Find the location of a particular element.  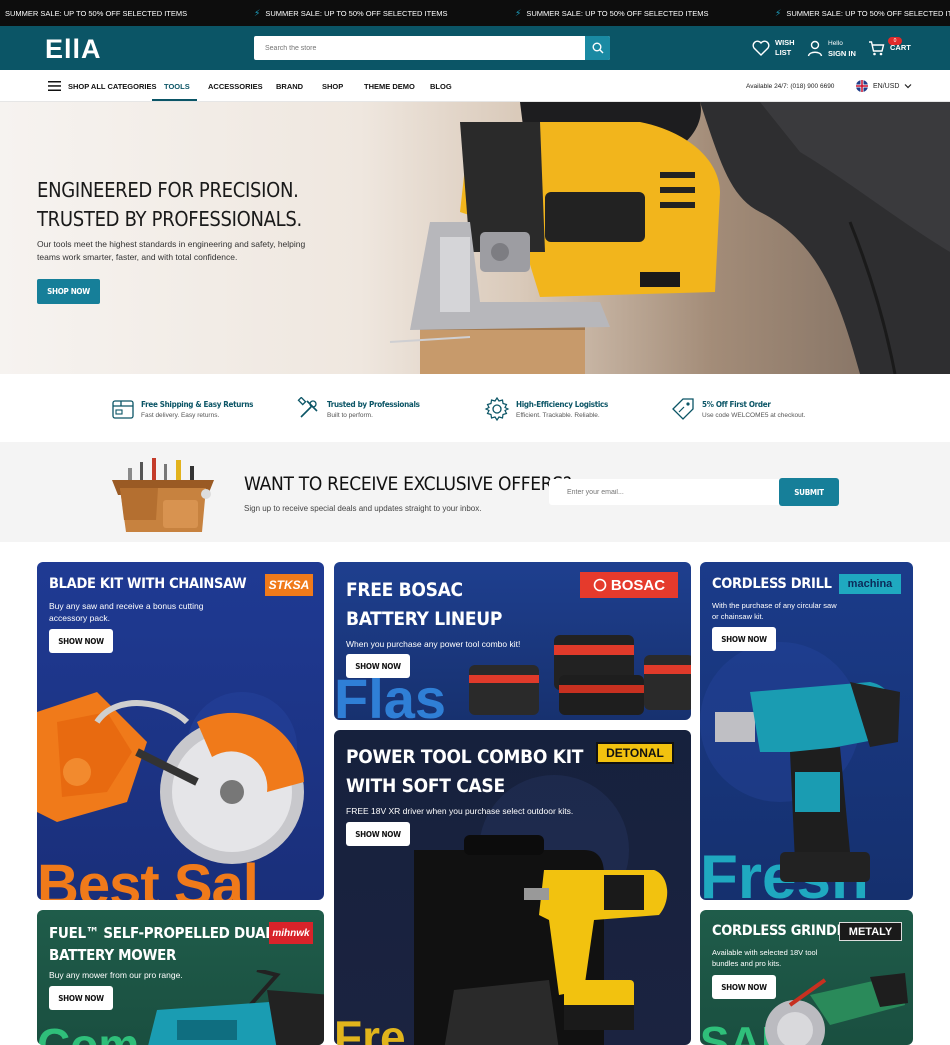

account-button: Hello SIGN IN is located at coordinates (831, 48).